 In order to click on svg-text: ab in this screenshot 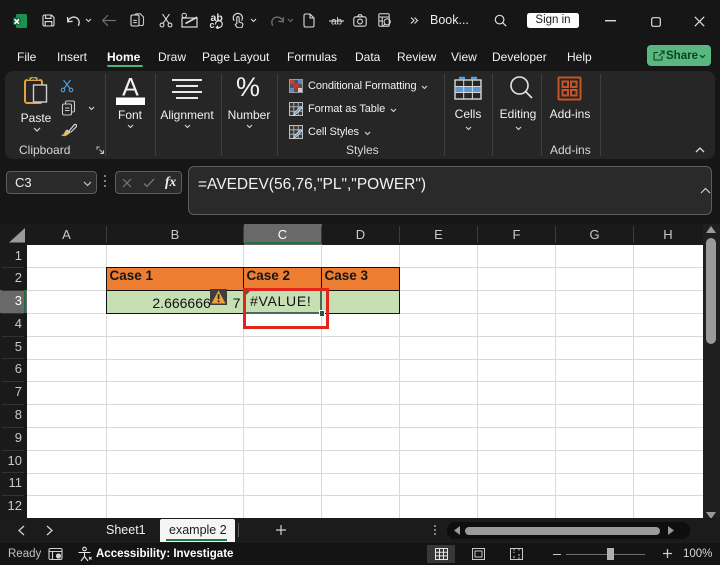, I will do `click(337, 22)`.